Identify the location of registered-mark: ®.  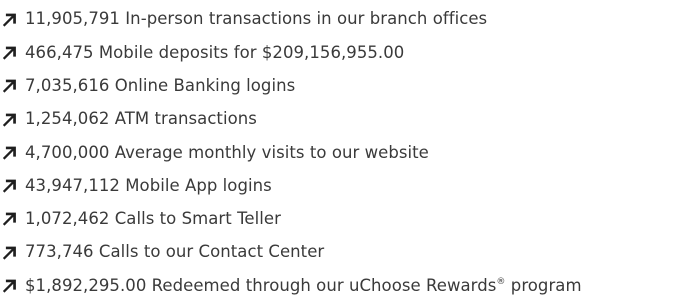
(501, 281).